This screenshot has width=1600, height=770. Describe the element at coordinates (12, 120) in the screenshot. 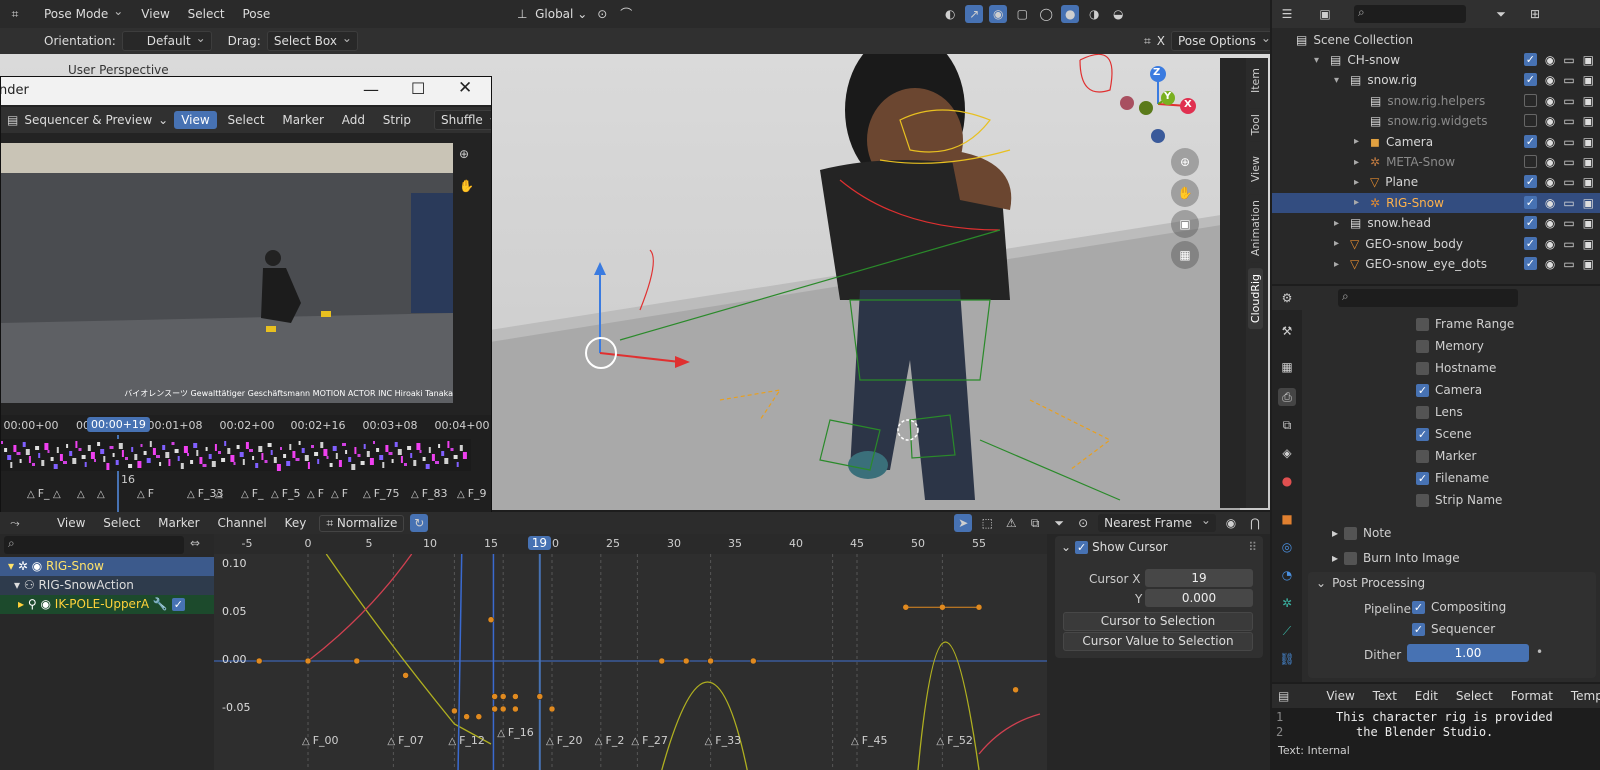

I see `sequencer-editor-icon: ▤` at that location.